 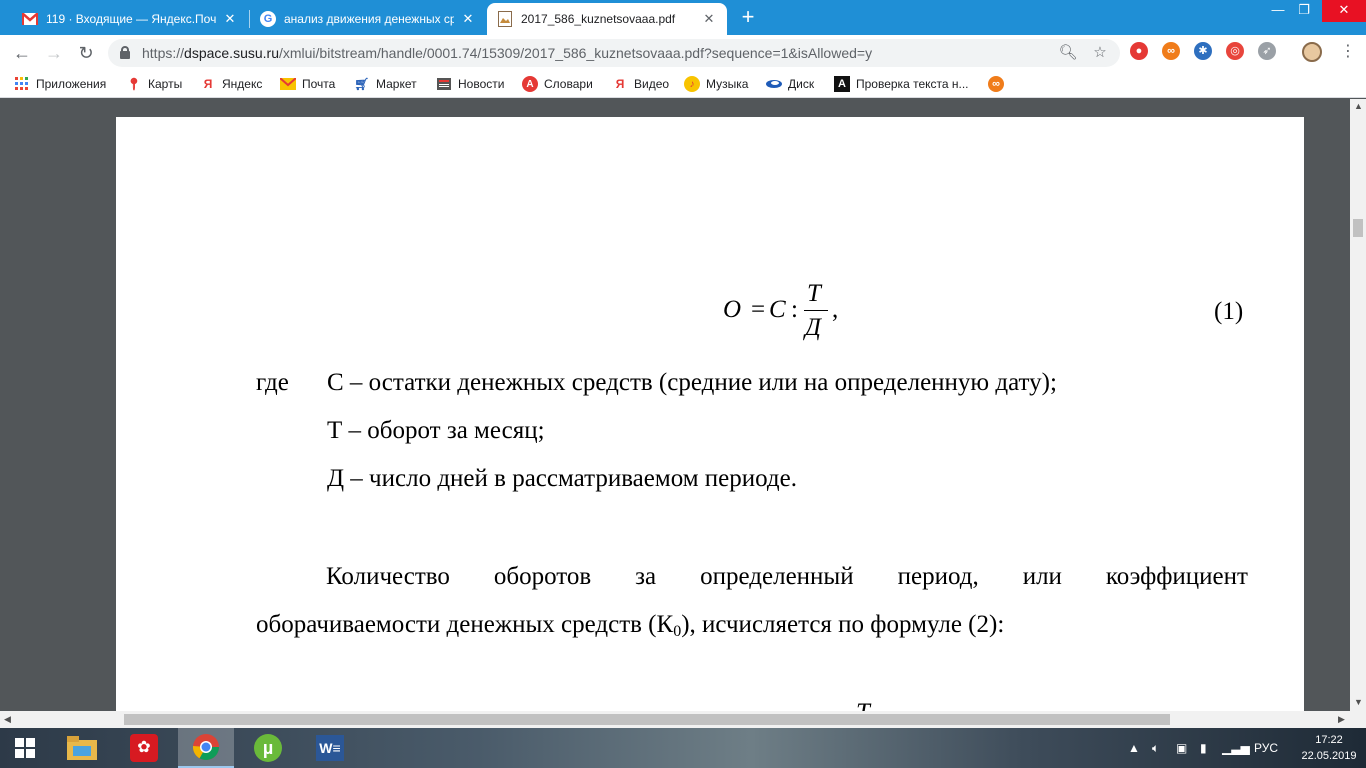 I want to click on horizontal-scroll-thumb, so click(x=647, y=719).